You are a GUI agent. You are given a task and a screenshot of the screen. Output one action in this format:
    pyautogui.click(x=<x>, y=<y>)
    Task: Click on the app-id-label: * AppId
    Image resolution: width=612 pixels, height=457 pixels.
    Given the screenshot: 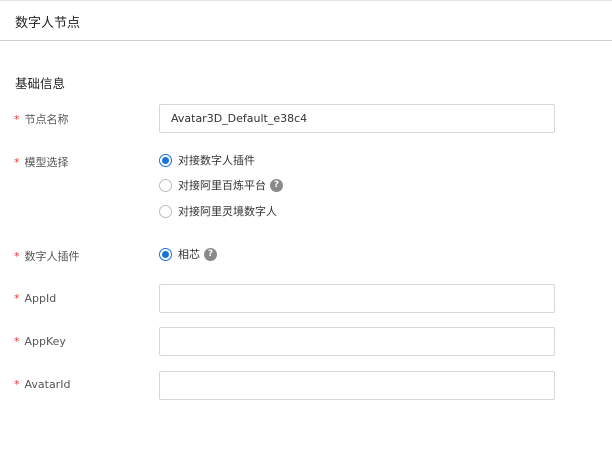 What is the action you would take?
    pyautogui.click(x=35, y=298)
    